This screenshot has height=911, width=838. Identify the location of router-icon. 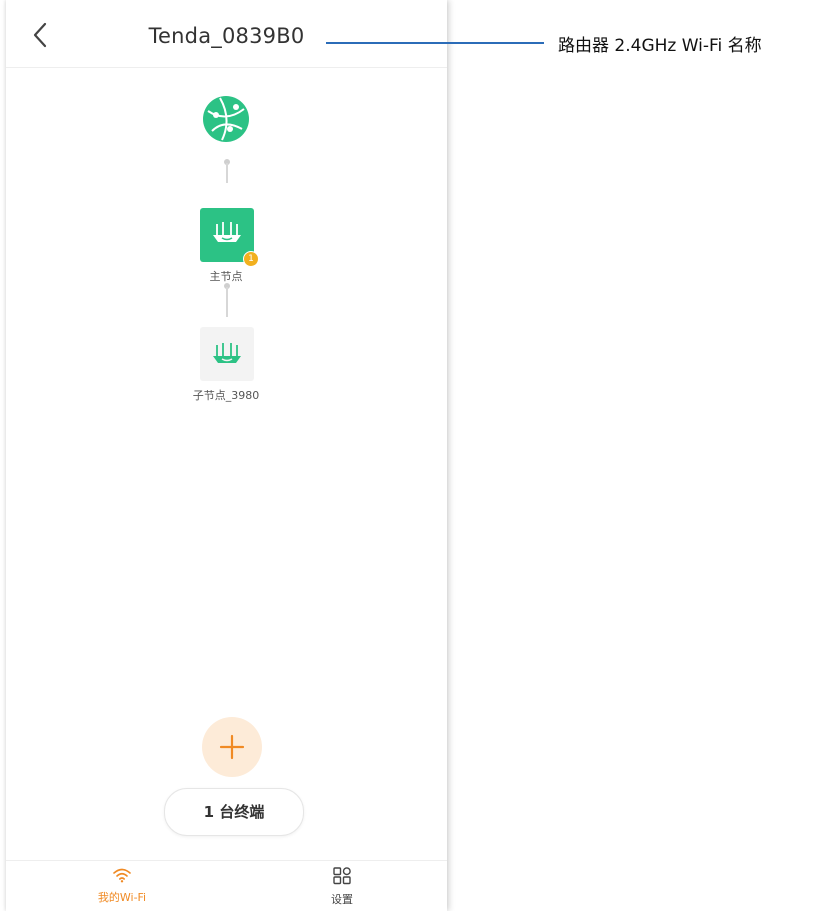
(227, 353).